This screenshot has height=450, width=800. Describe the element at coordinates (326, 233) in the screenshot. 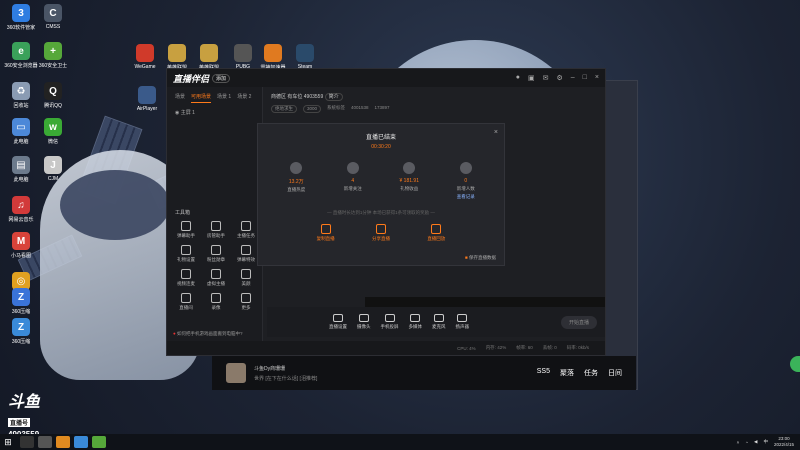

I see `dialog-action-button: 复制直播` at that location.